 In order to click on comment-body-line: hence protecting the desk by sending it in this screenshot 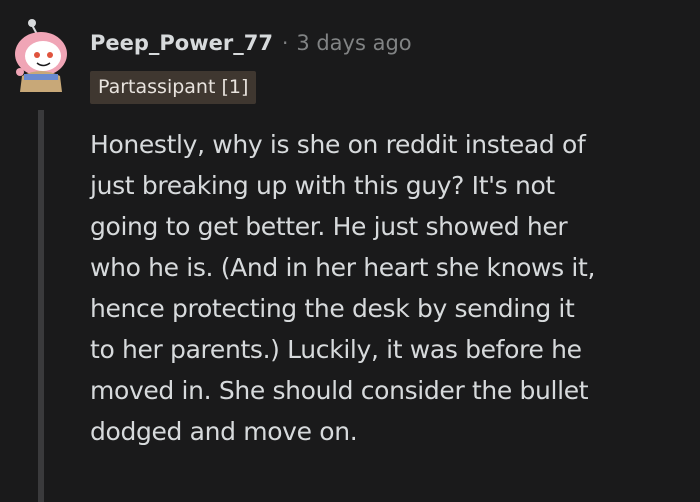, I will do `click(332, 308)`.